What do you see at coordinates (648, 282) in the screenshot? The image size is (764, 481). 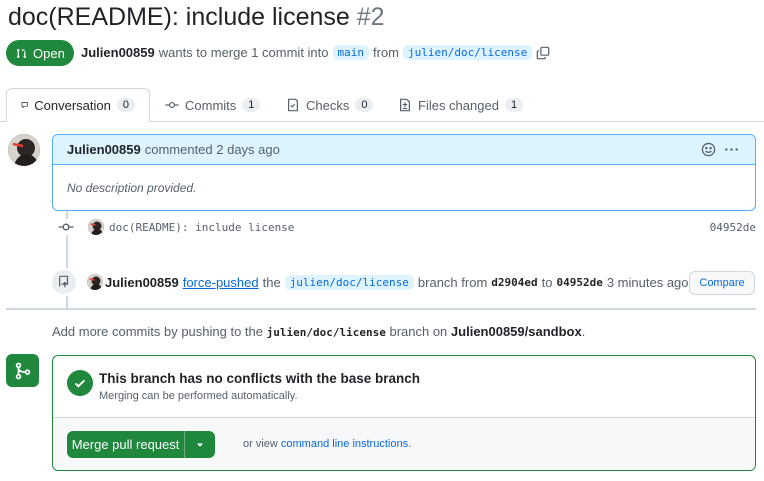 I see `push-time: 3 minutes ago` at bounding box center [648, 282].